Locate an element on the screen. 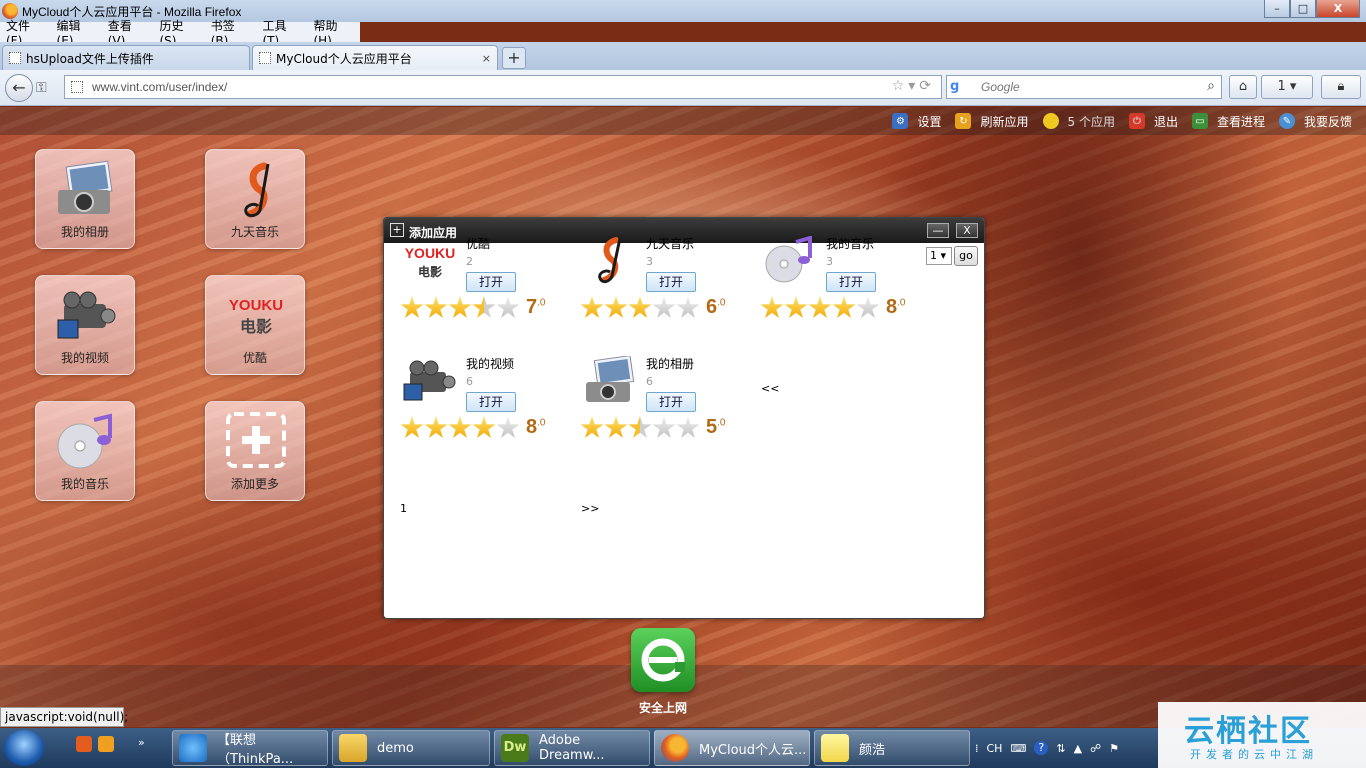  lock-button: 🔒︎ is located at coordinates (1341, 87).